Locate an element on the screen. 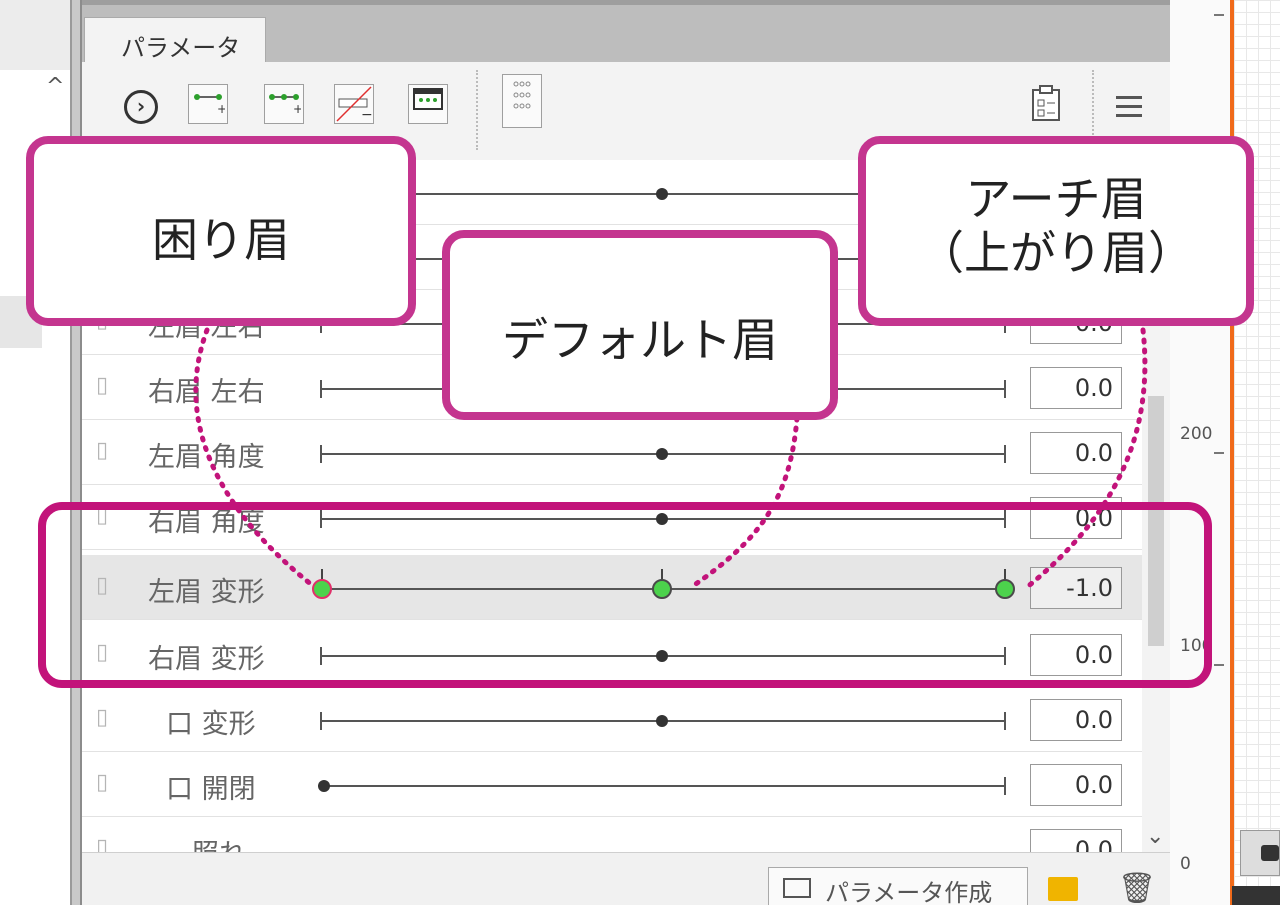 Image resolution: width=1280 pixels, height=905 pixels. parameter-name: 右眉 左右 is located at coordinates (206, 392).